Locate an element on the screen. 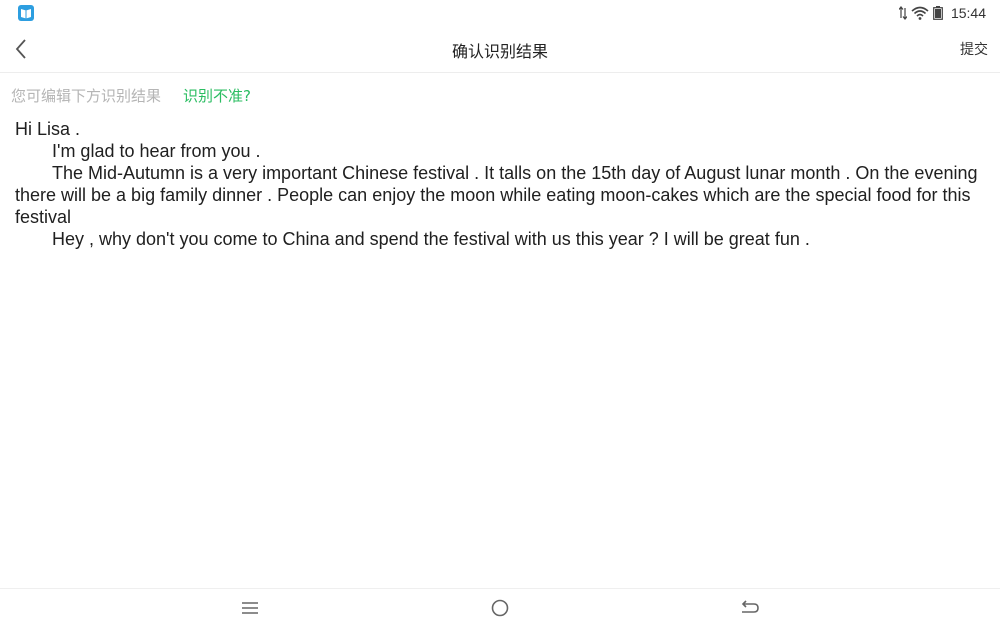  menu-button is located at coordinates (250, 608).